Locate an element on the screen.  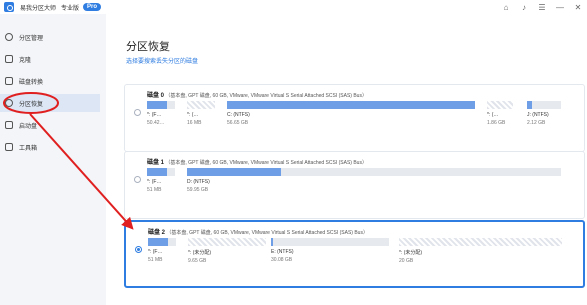
sidebar-item-toolbox: 工具箱 is located at coordinates (52, 147).